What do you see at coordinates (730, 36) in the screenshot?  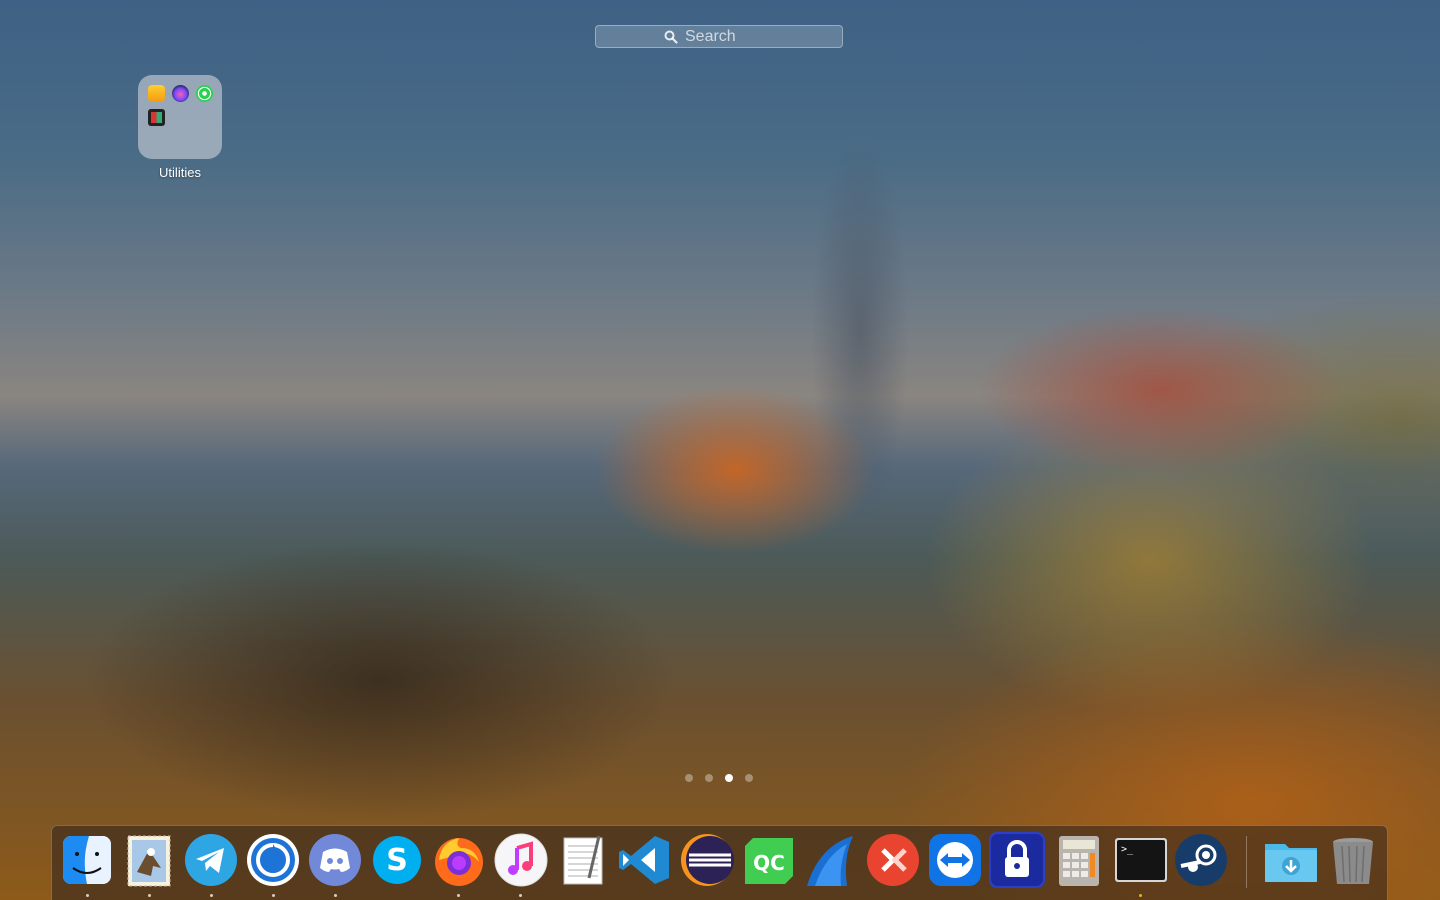 I see `search-input` at bounding box center [730, 36].